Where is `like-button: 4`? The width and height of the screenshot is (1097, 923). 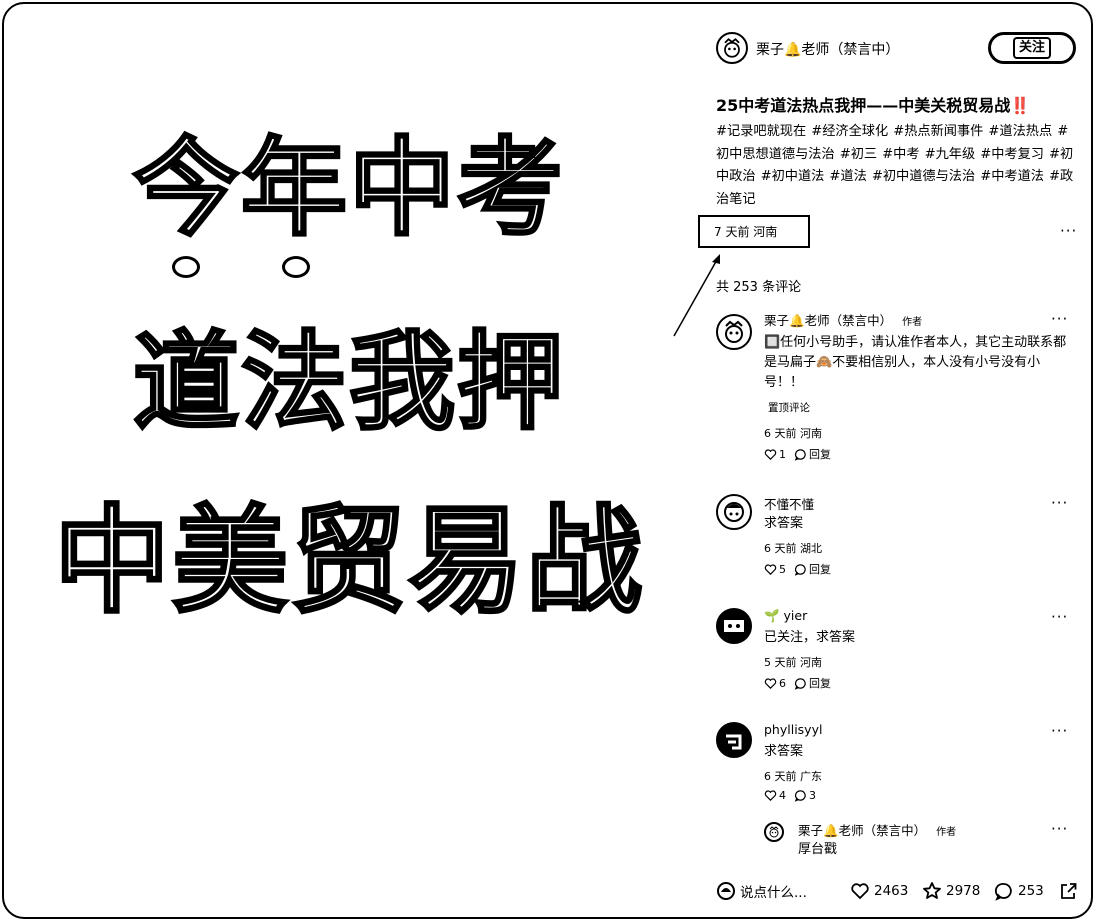 like-button: 4 is located at coordinates (775, 795).